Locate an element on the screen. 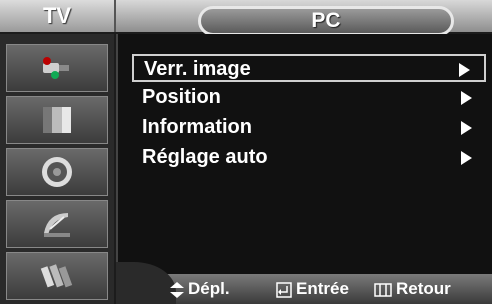 This screenshot has width=492, height=304. picture-panel-icon is located at coordinates (57, 120).